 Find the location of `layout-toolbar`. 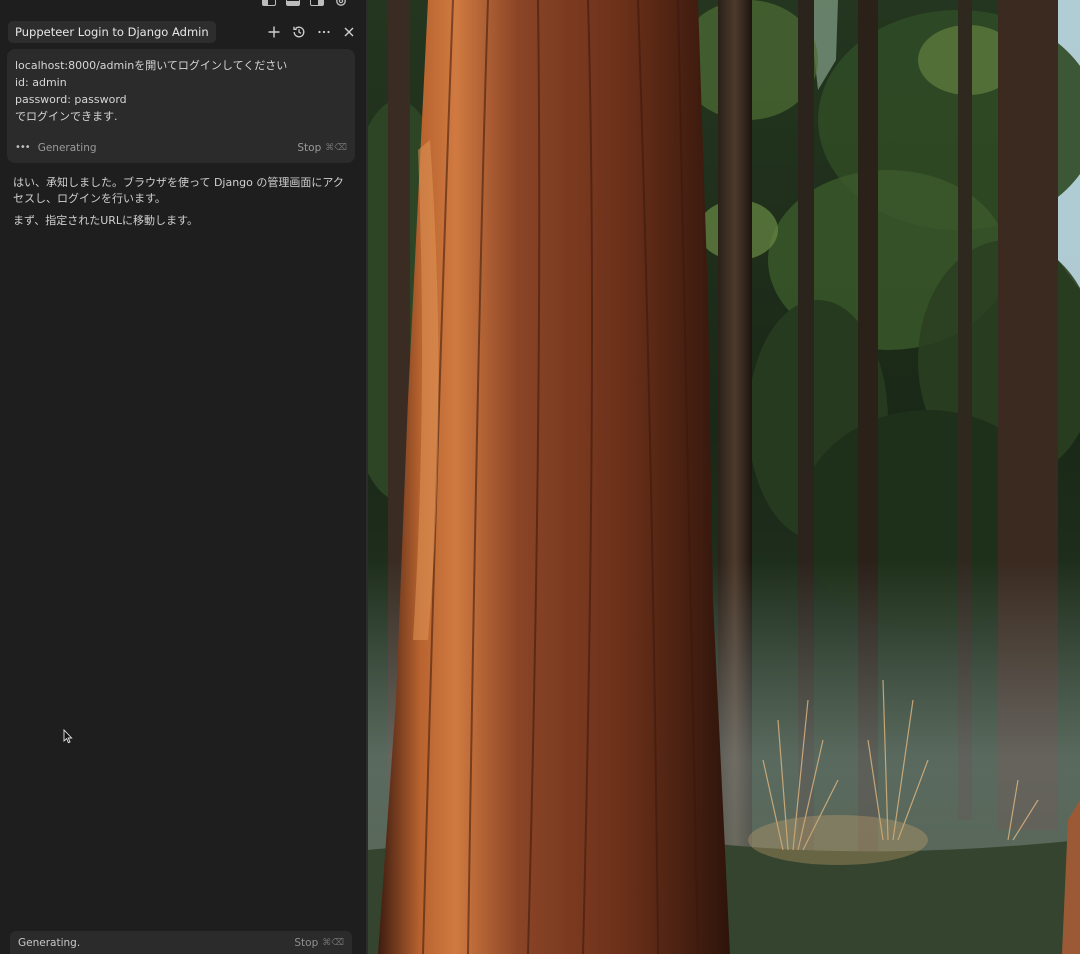

layout-toolbar is located at coordinates (305, 4).